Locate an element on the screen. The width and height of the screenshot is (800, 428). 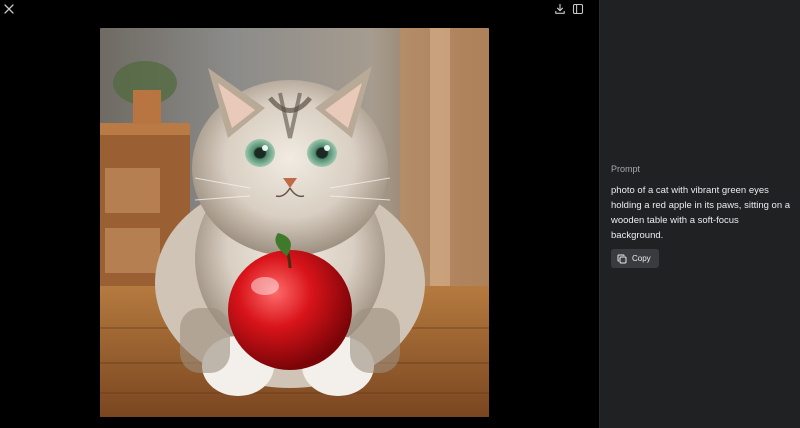
sidebar-toggle-button is located at coordinates (578, 9).